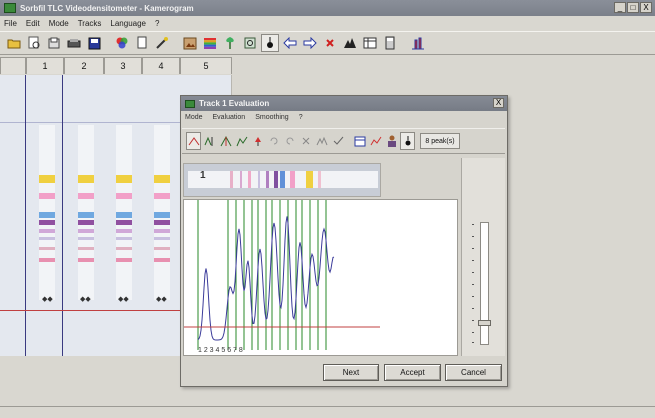 The image size is (655, 418). I want to click on peak-count: 8 peak(s), so click(440, 141).